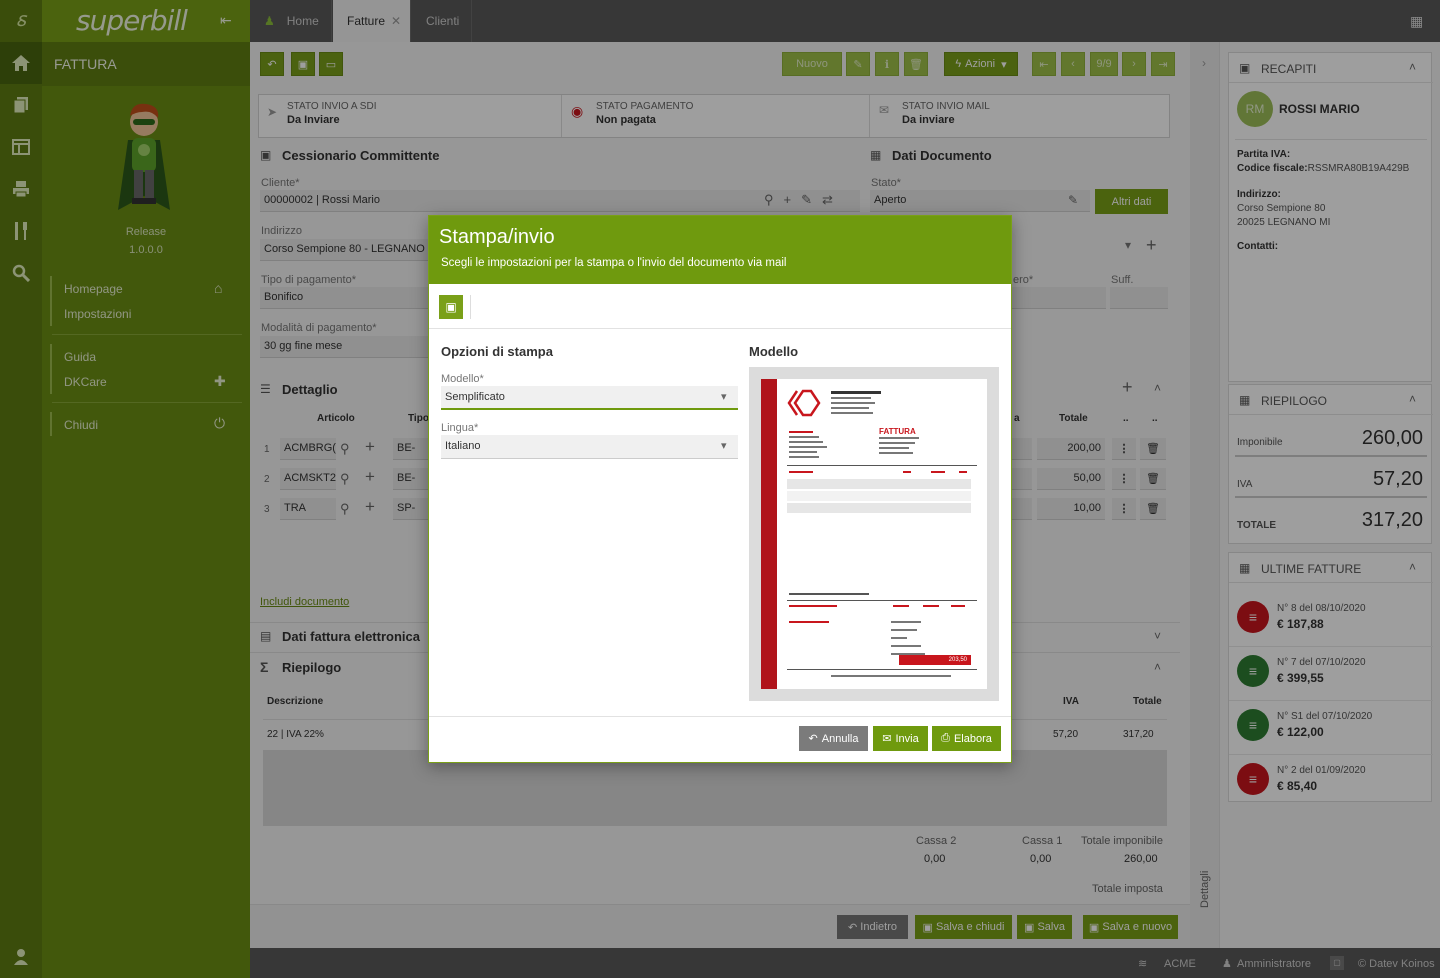 The image size is (1440, 978). Describe the element at coordinates (829, 594) in the screenshot. I see `preview-note-line` at that location.